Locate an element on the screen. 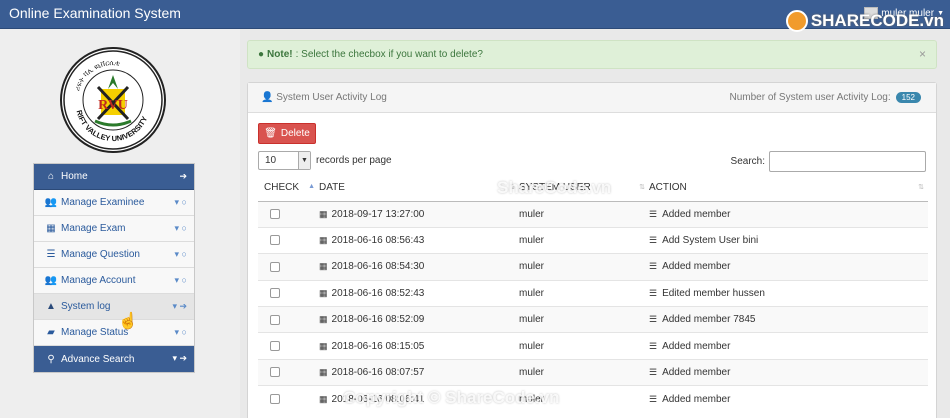 This screenshot has width=950, height=418. records-per-page: 10 ▼ records per page is located at coordinates (325, 160).